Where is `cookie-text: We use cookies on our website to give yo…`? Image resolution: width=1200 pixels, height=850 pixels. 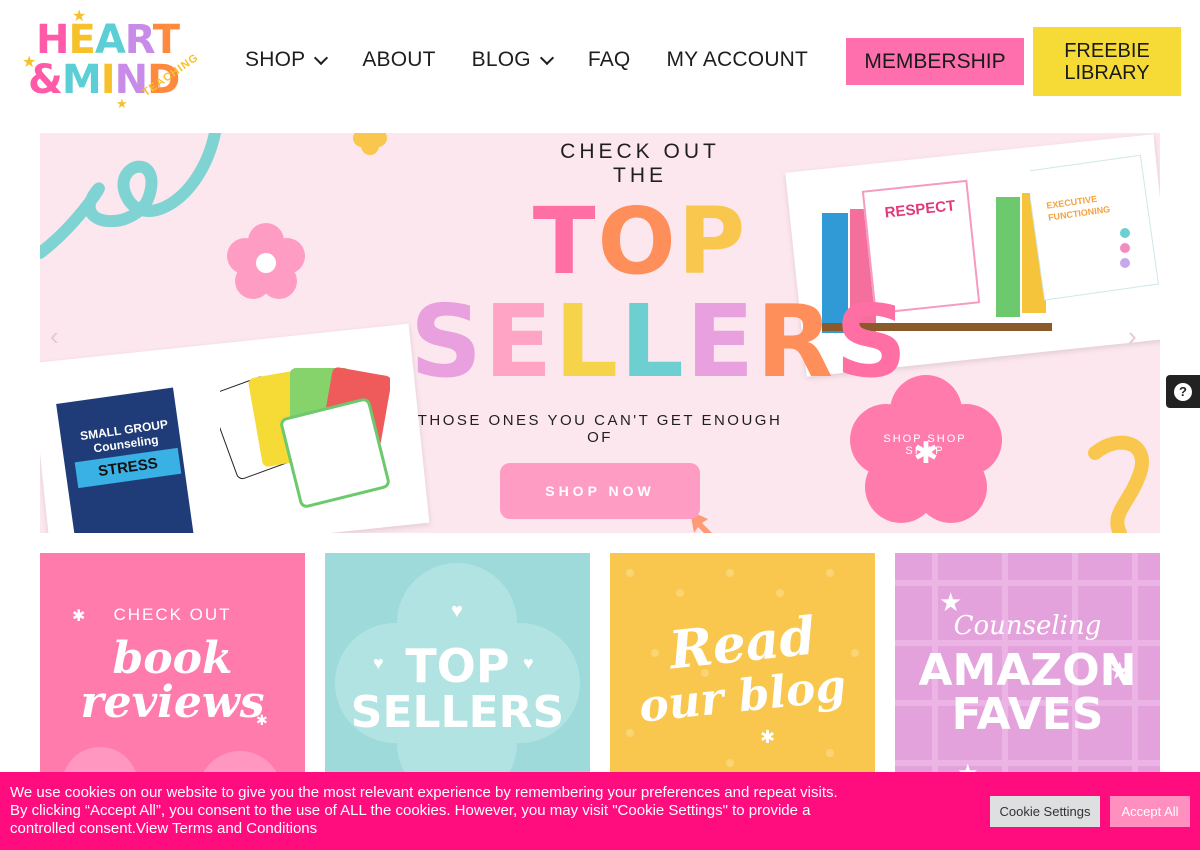 cookie-text: We use cookies on our website to give yo… is located at coordinates (424, 810).